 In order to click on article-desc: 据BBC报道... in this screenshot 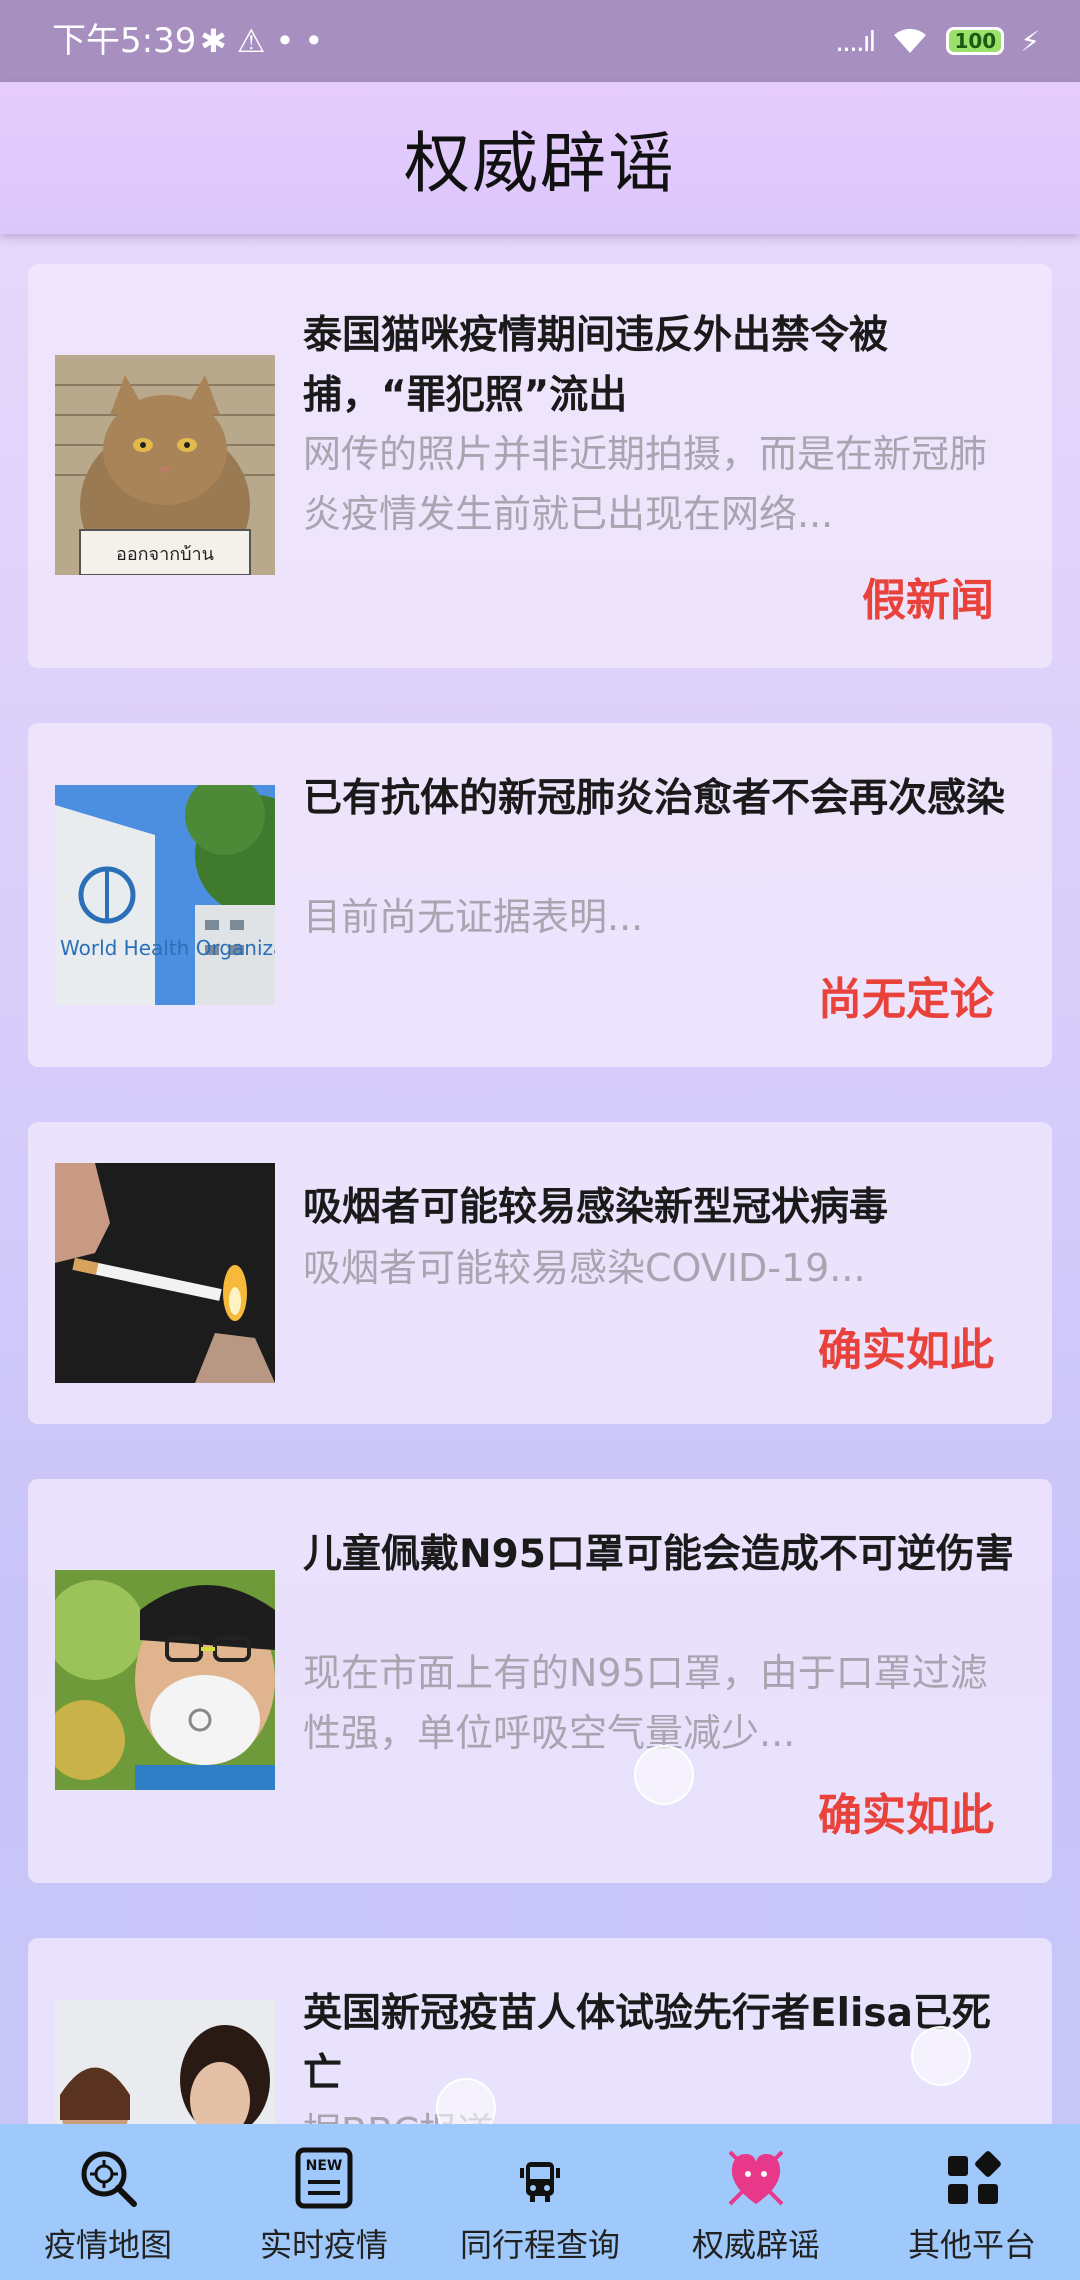, I will do `click(663, 2113)`.